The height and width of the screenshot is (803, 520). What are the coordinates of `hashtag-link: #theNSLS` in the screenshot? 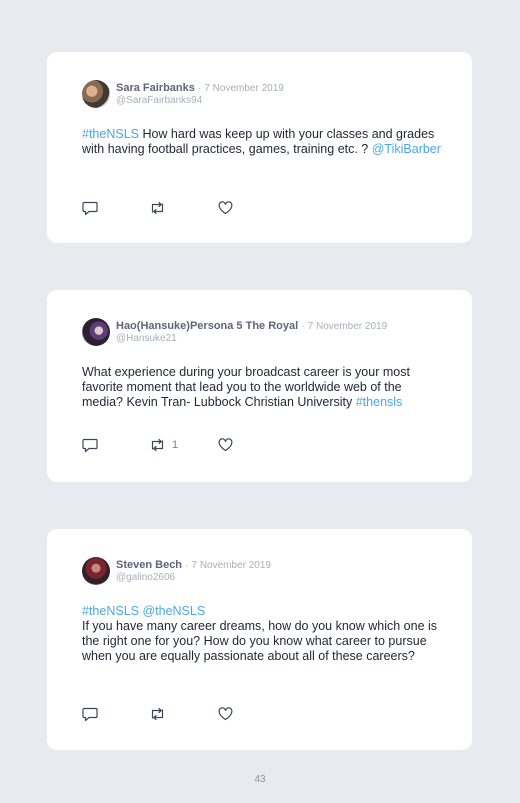 It's located at (110, 134).